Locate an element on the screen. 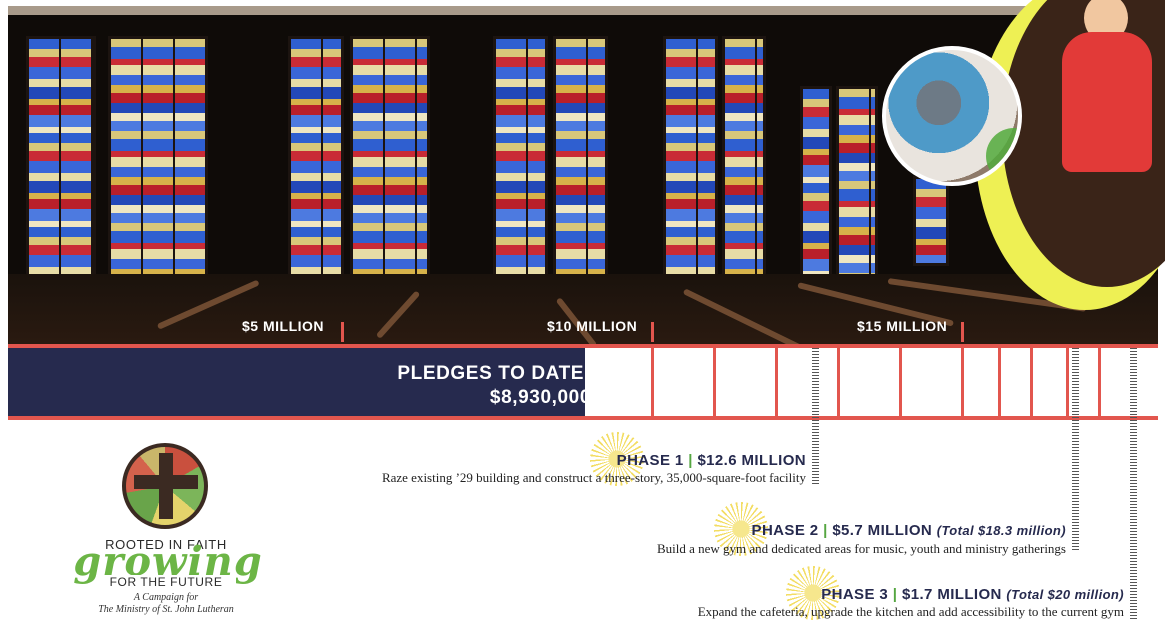 Image resolution: width=1165 pixels, height=622 pixels. milestone-5m: $5 MILLION is located at coordinates (283, 326).